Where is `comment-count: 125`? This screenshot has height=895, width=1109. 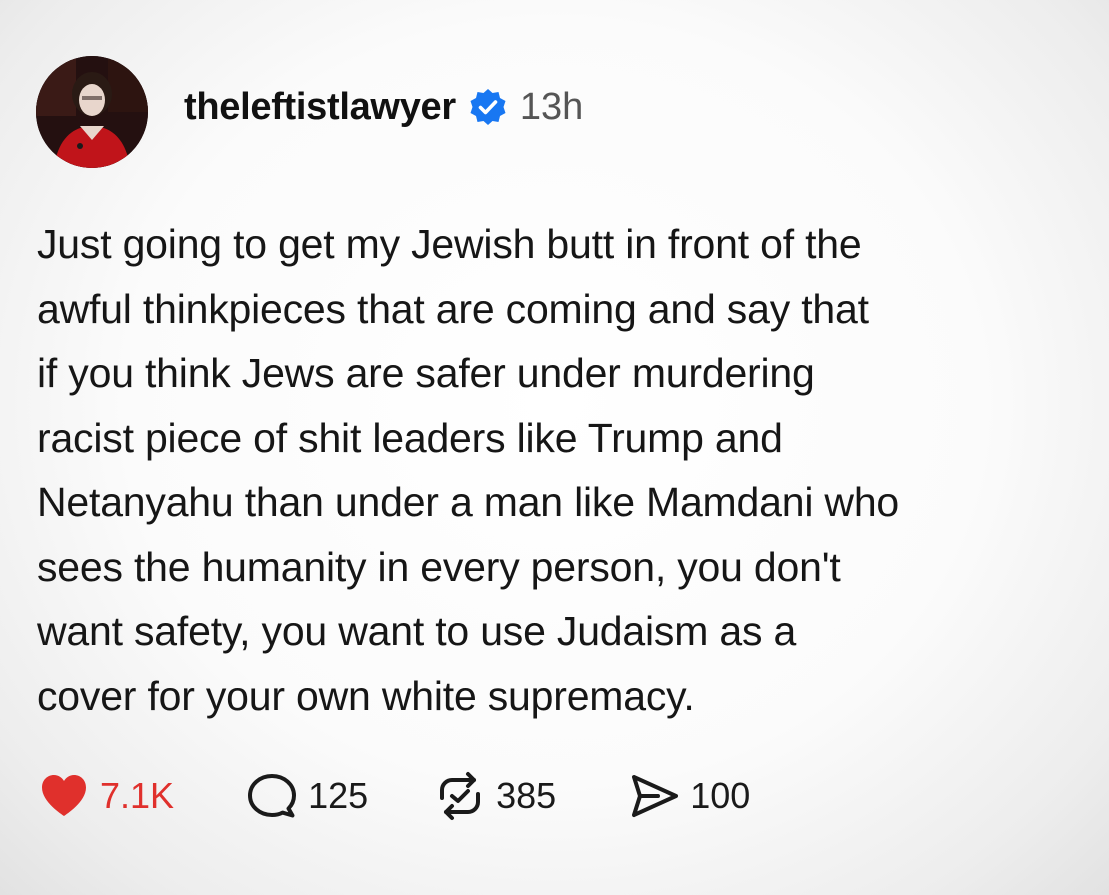 comment-count: 125 is located at coordinates (338, 795).